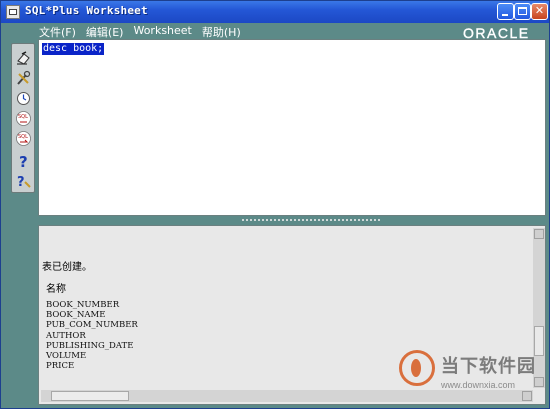  I want to click on help-context-icon: ?, so click(23, 180).